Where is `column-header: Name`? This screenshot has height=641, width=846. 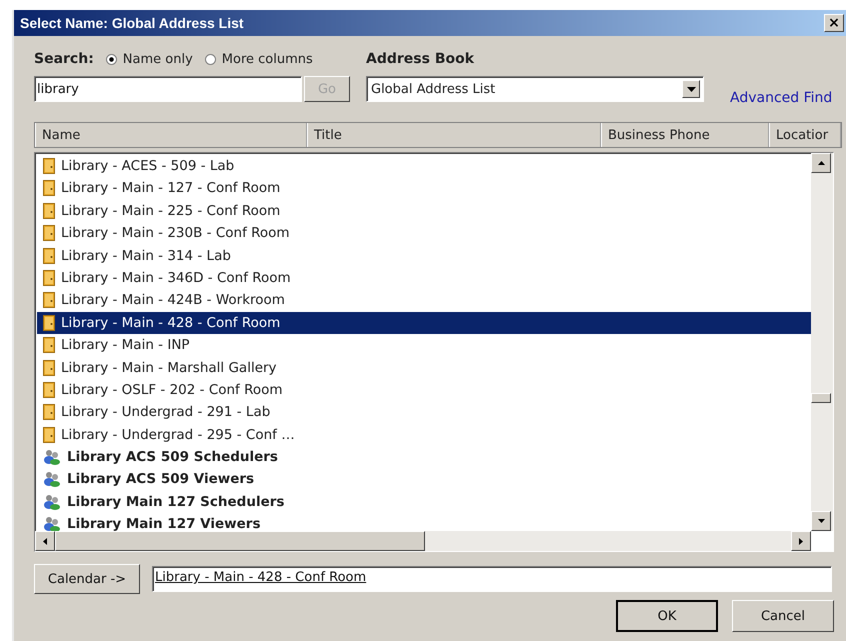
column-header: Name is located at coordinates (171, 135).